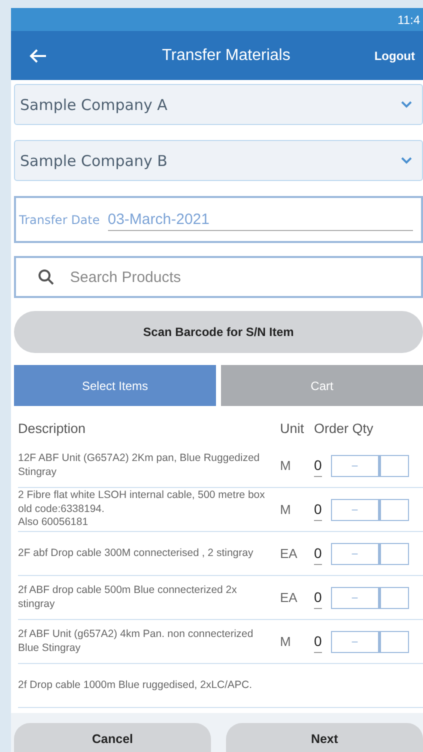  Describe the element at coordinates (324, 737) in the screenshot. I see `footer-button: Next` at that location.